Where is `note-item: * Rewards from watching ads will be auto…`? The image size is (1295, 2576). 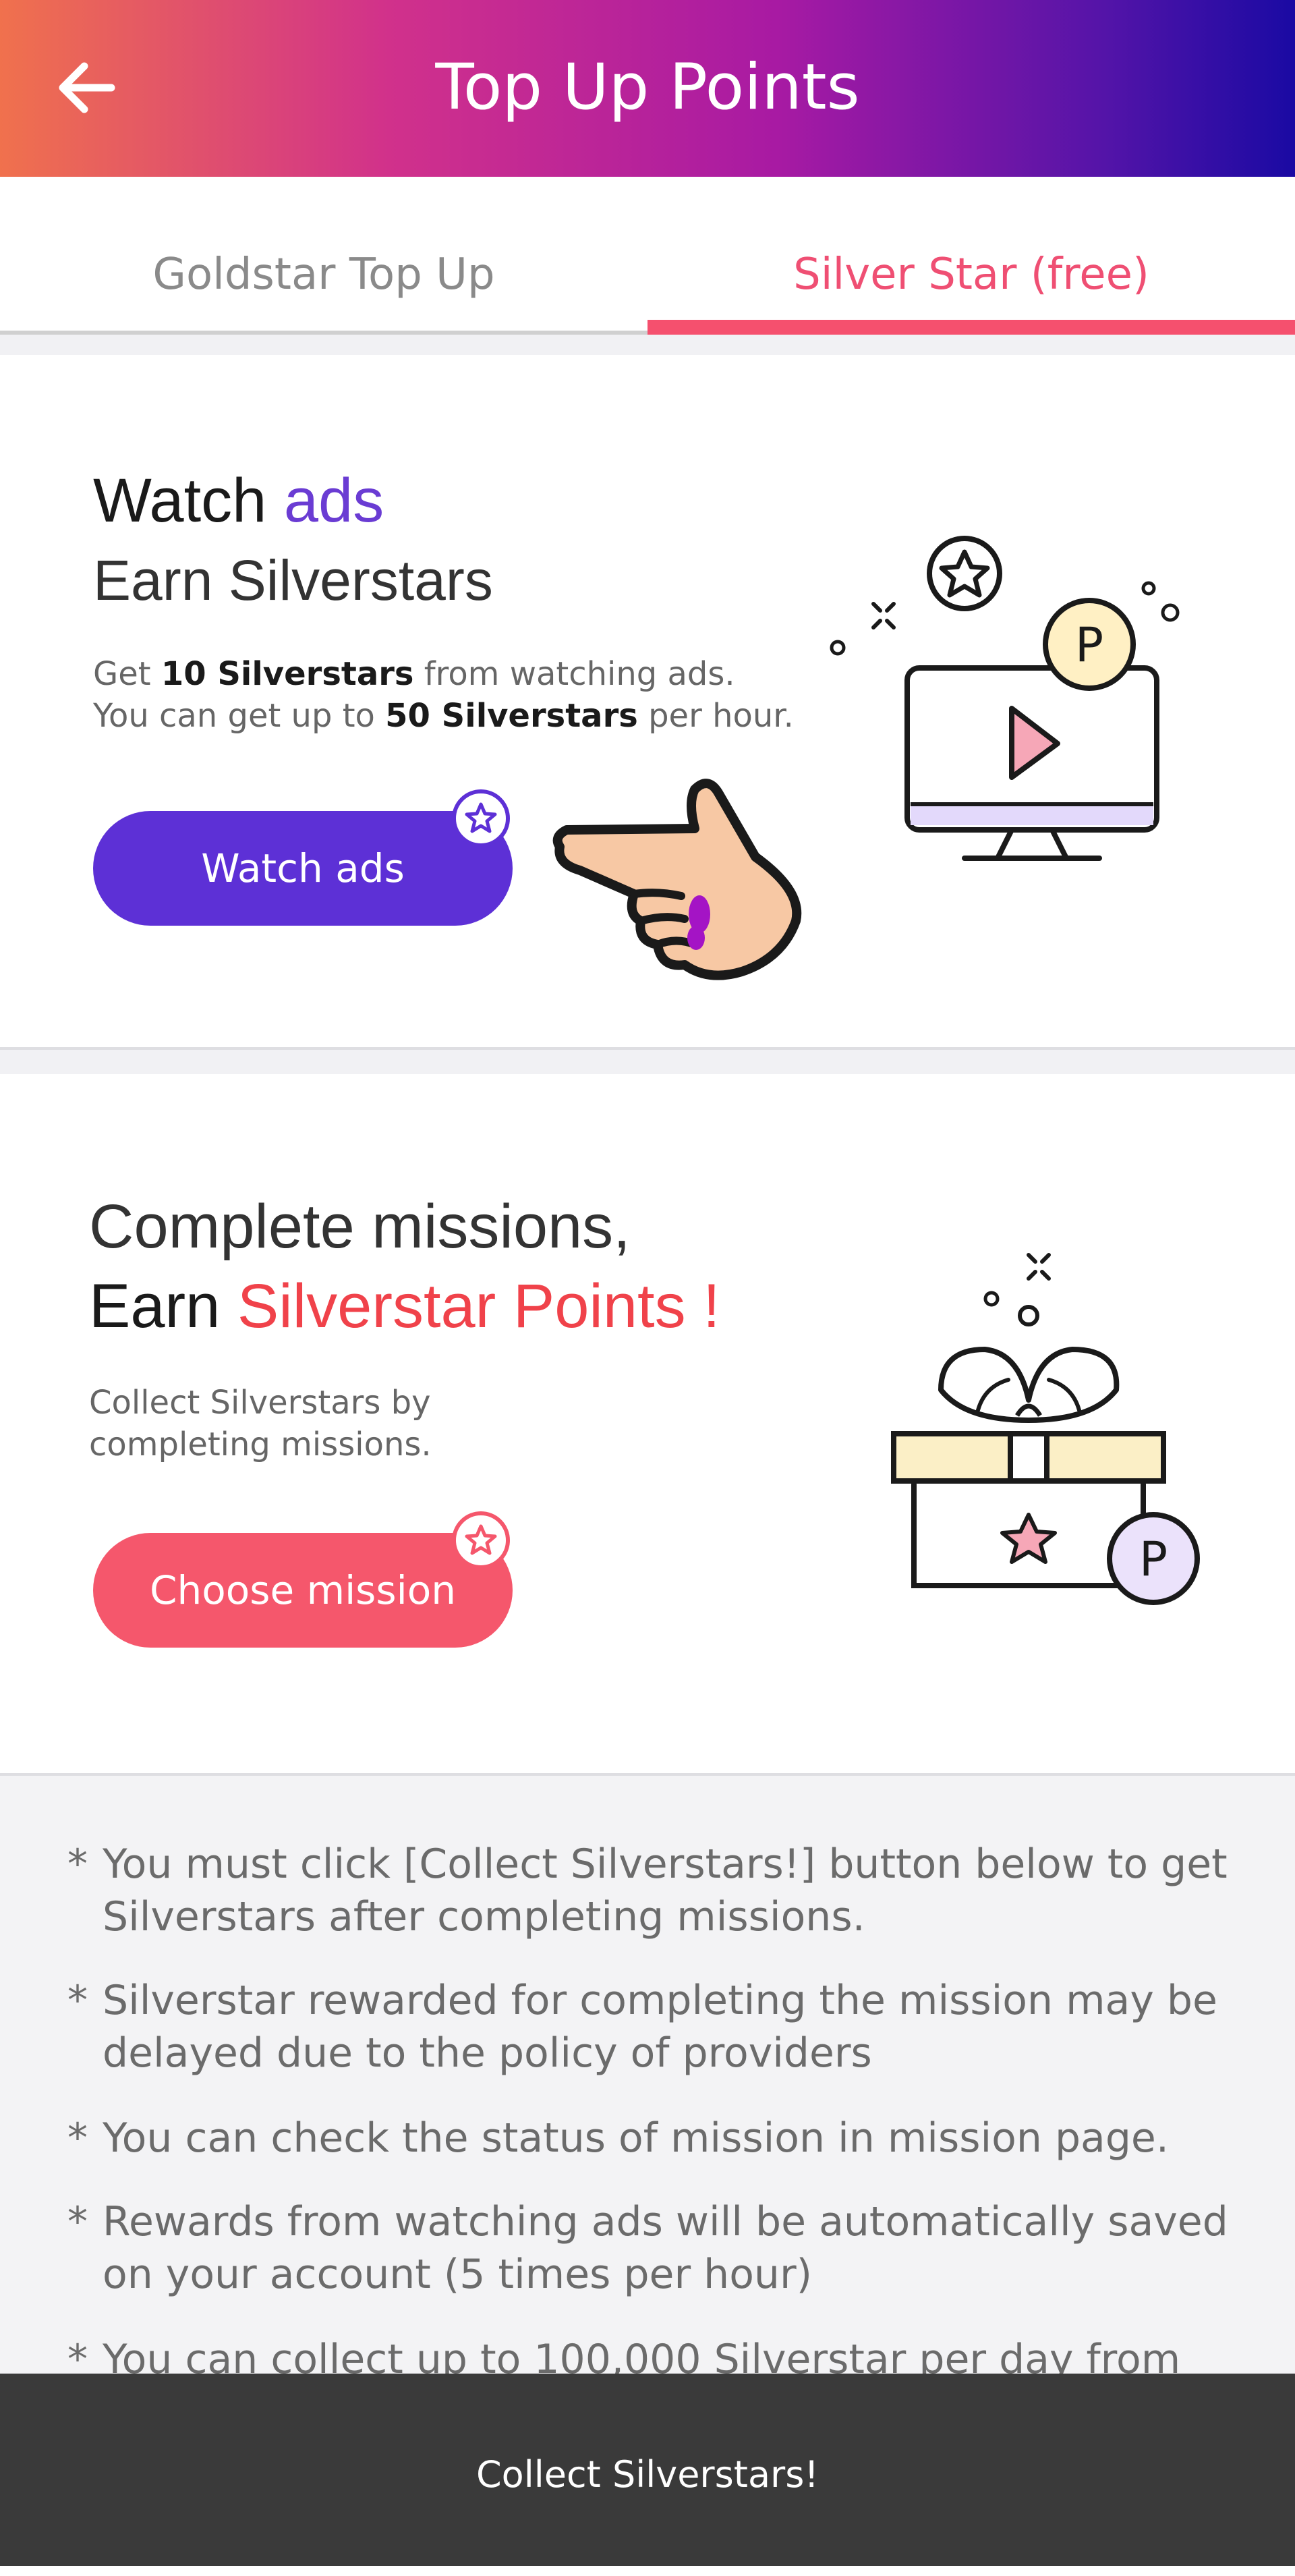
note-item: * Rewards from watching ads will be auto… is located at coordinates (647, 2248).